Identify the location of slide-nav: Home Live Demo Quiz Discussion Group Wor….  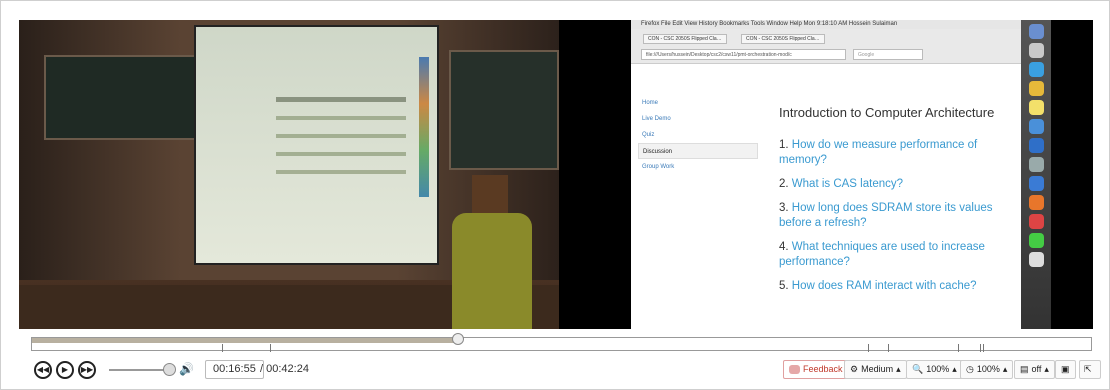
(698, 135).